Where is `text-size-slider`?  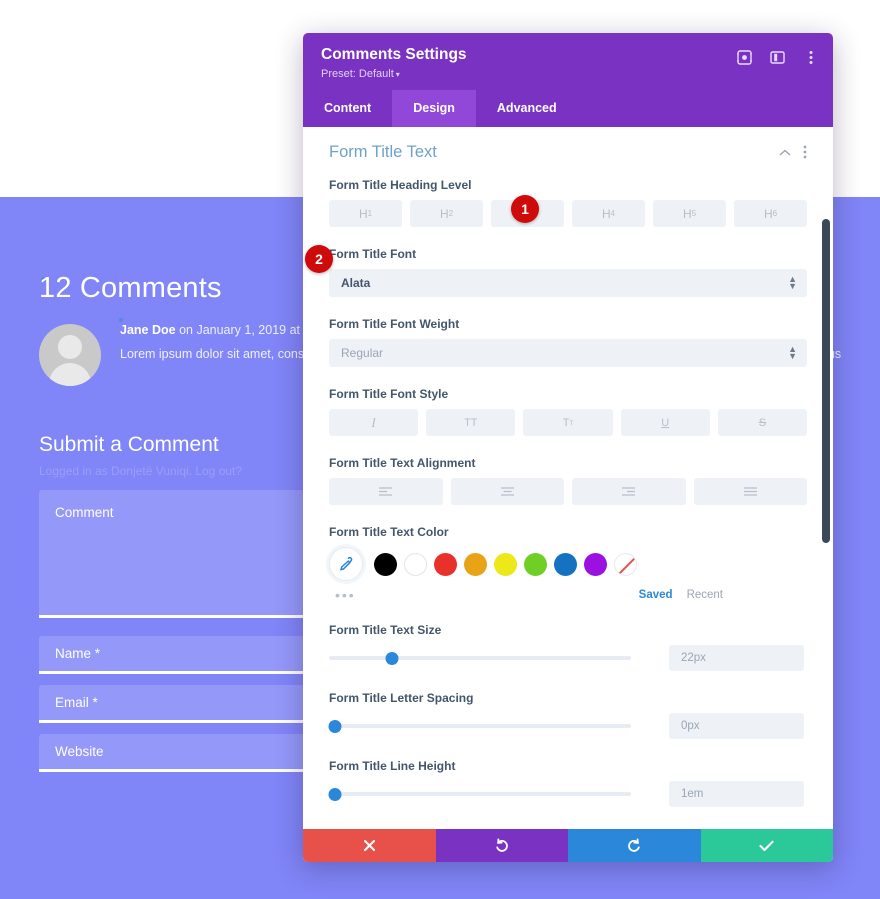 text-size-slider is located at coordinates (480, 658).